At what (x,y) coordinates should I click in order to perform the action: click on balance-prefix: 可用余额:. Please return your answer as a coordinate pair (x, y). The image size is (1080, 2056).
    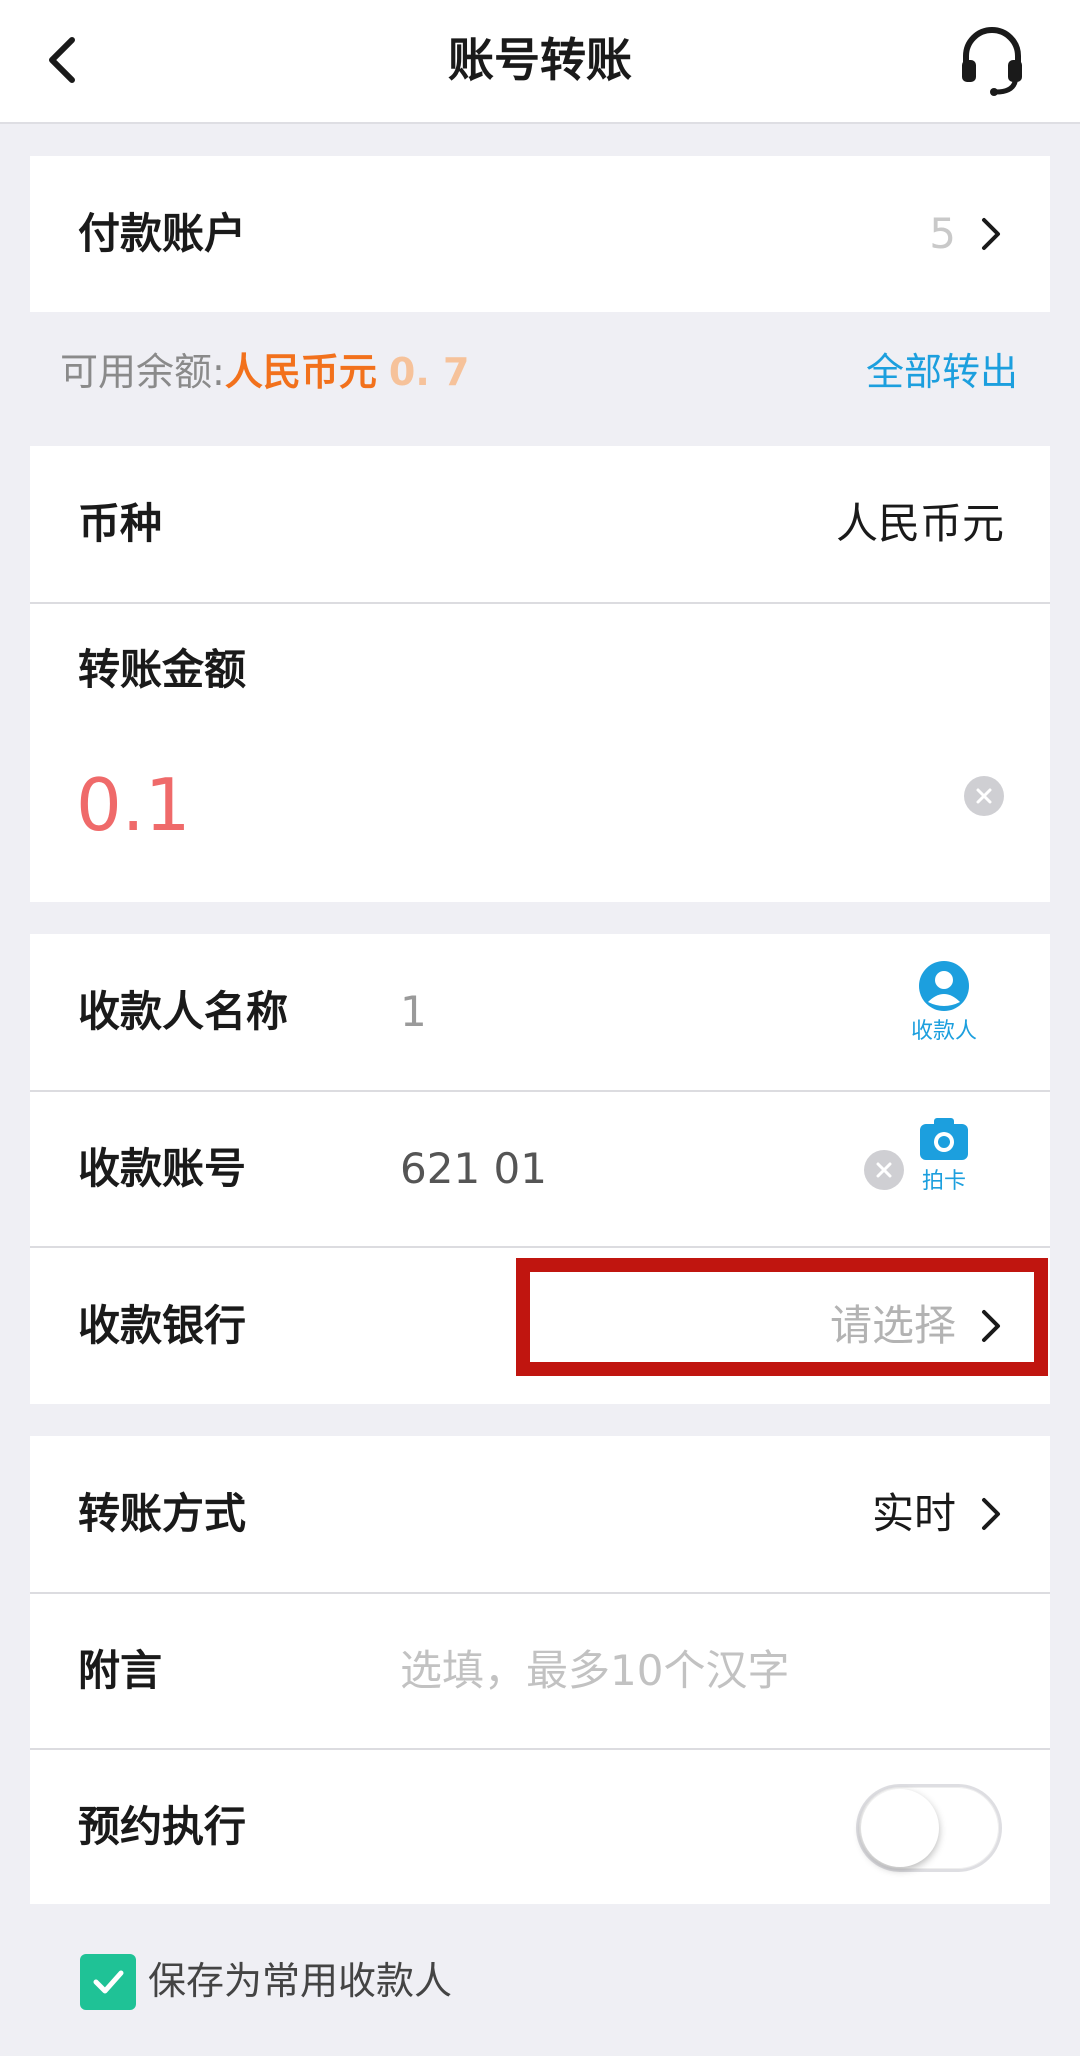
    Looking at the image, I should click on (142, 372).